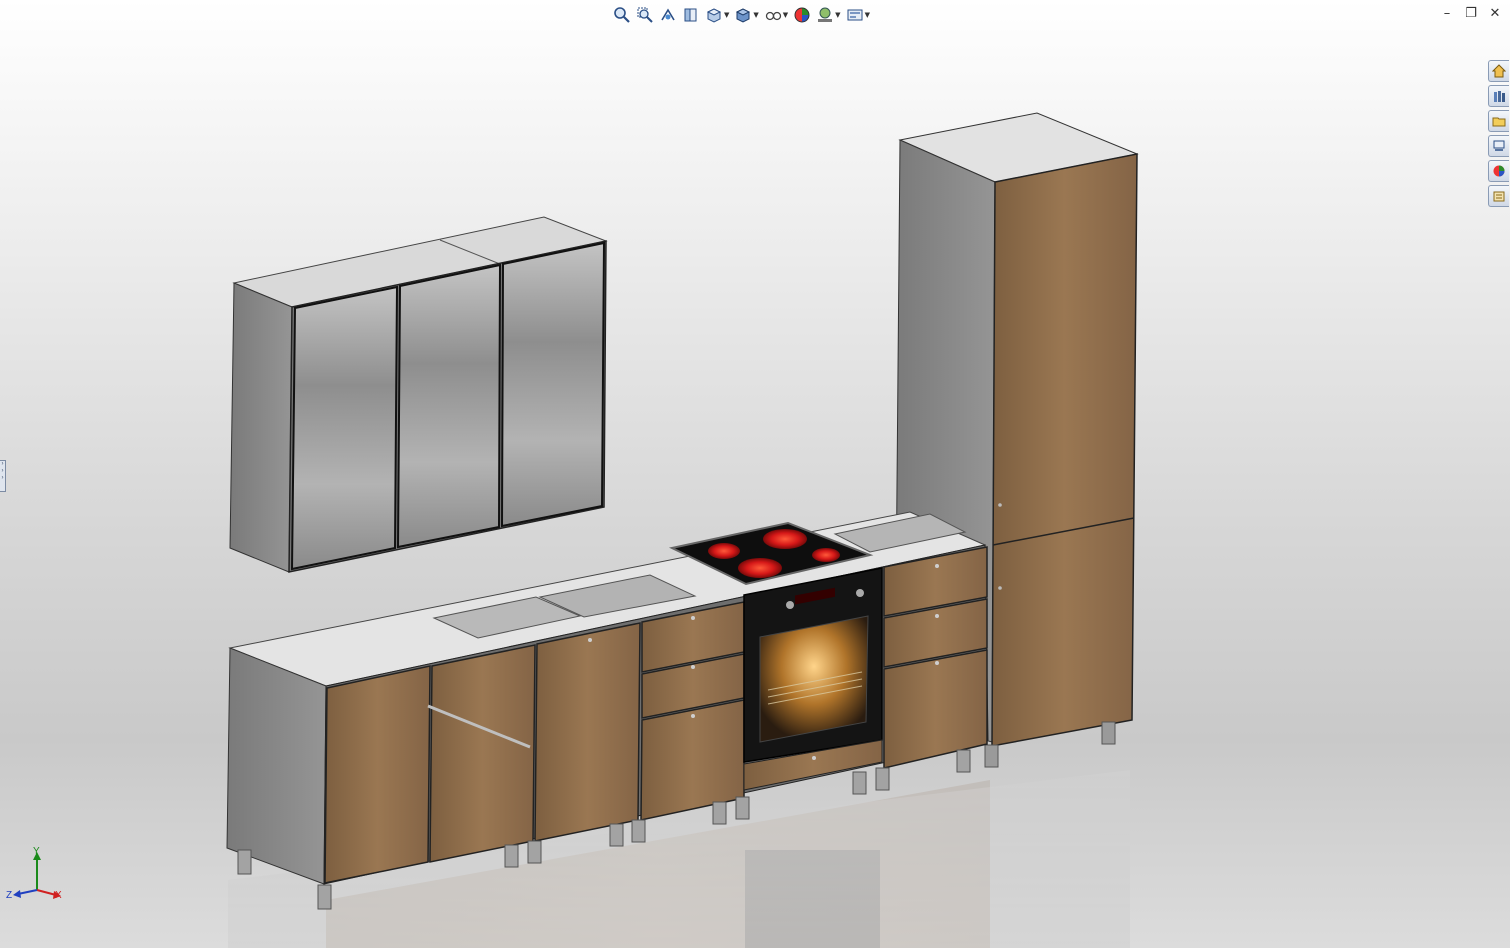  What do you see at coordinates (1498, 121) in the screenshot?
I see `file-explorer-icon` at bounding box center [1498, 121].